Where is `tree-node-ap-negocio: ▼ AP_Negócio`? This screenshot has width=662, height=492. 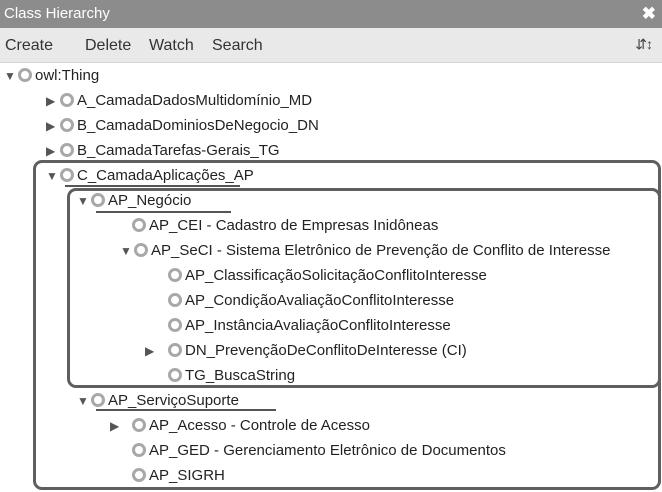
tree-node-ap-negocio: ▼ AP_Negócio is located at coordinates (134, 201).